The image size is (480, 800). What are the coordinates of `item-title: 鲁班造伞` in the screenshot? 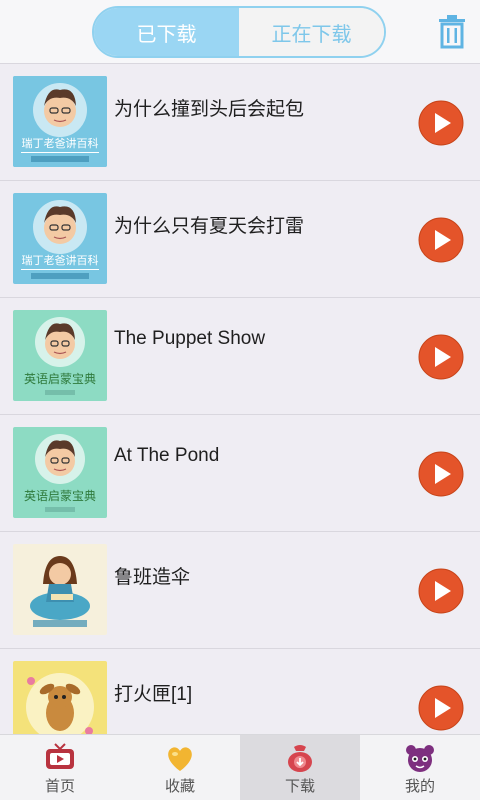 It's located at (152, 577).